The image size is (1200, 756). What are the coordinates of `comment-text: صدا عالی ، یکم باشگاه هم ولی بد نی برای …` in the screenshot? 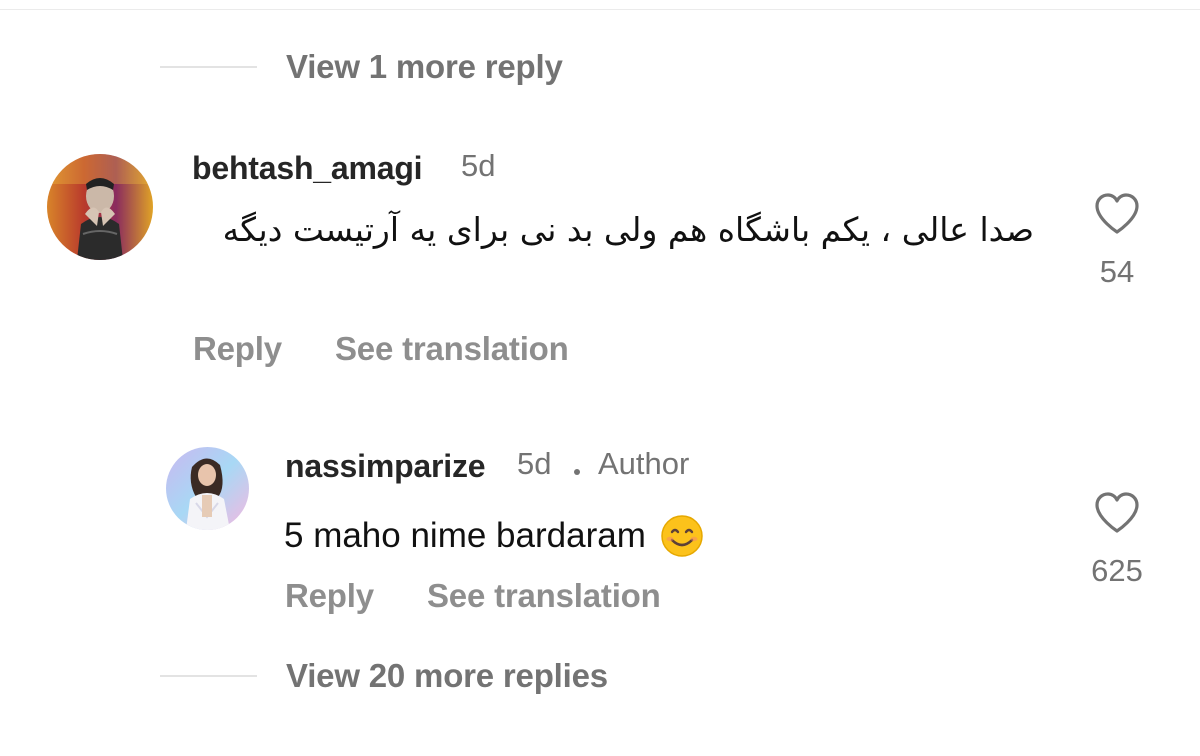 It's located at (628, 229).